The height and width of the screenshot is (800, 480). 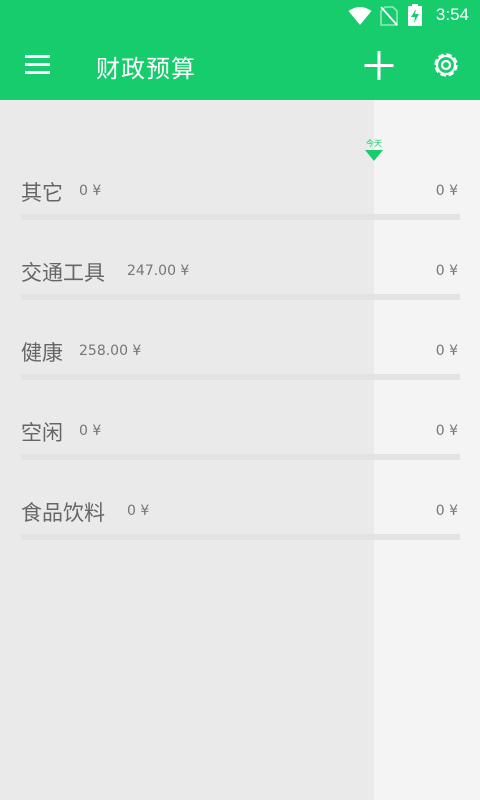 What do you see at coordinates (452, 14) in the screenshot?
I see `clock: 3:54` at bounding box center [452, 14].